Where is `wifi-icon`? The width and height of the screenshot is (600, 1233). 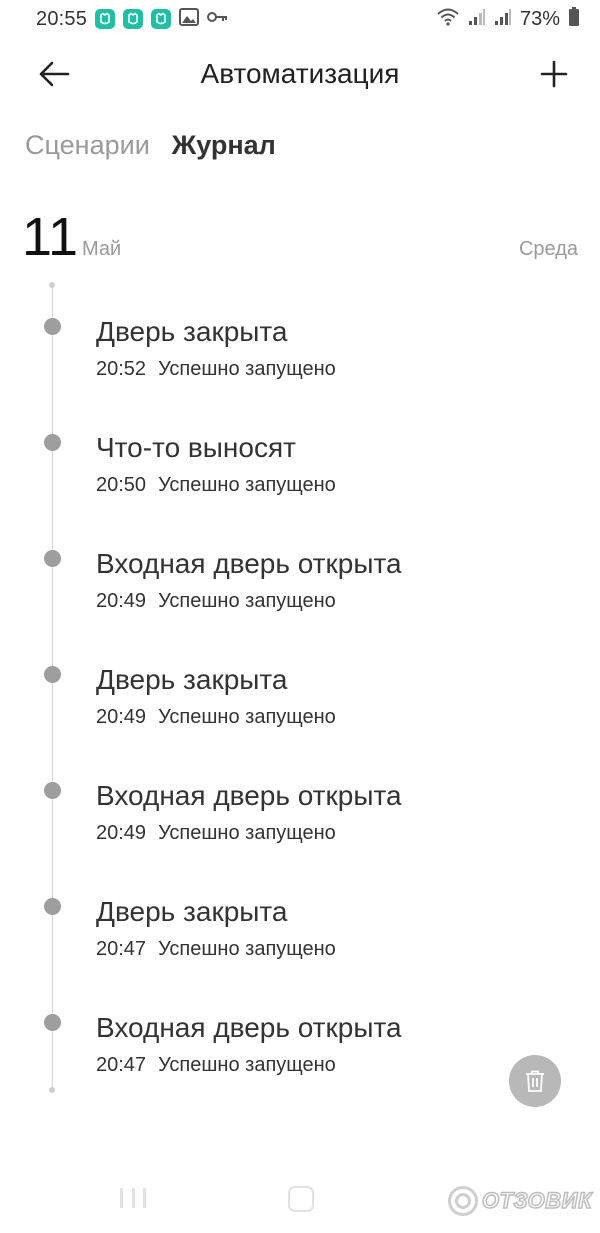
wifi-icon is located at coordinates (448, 19).